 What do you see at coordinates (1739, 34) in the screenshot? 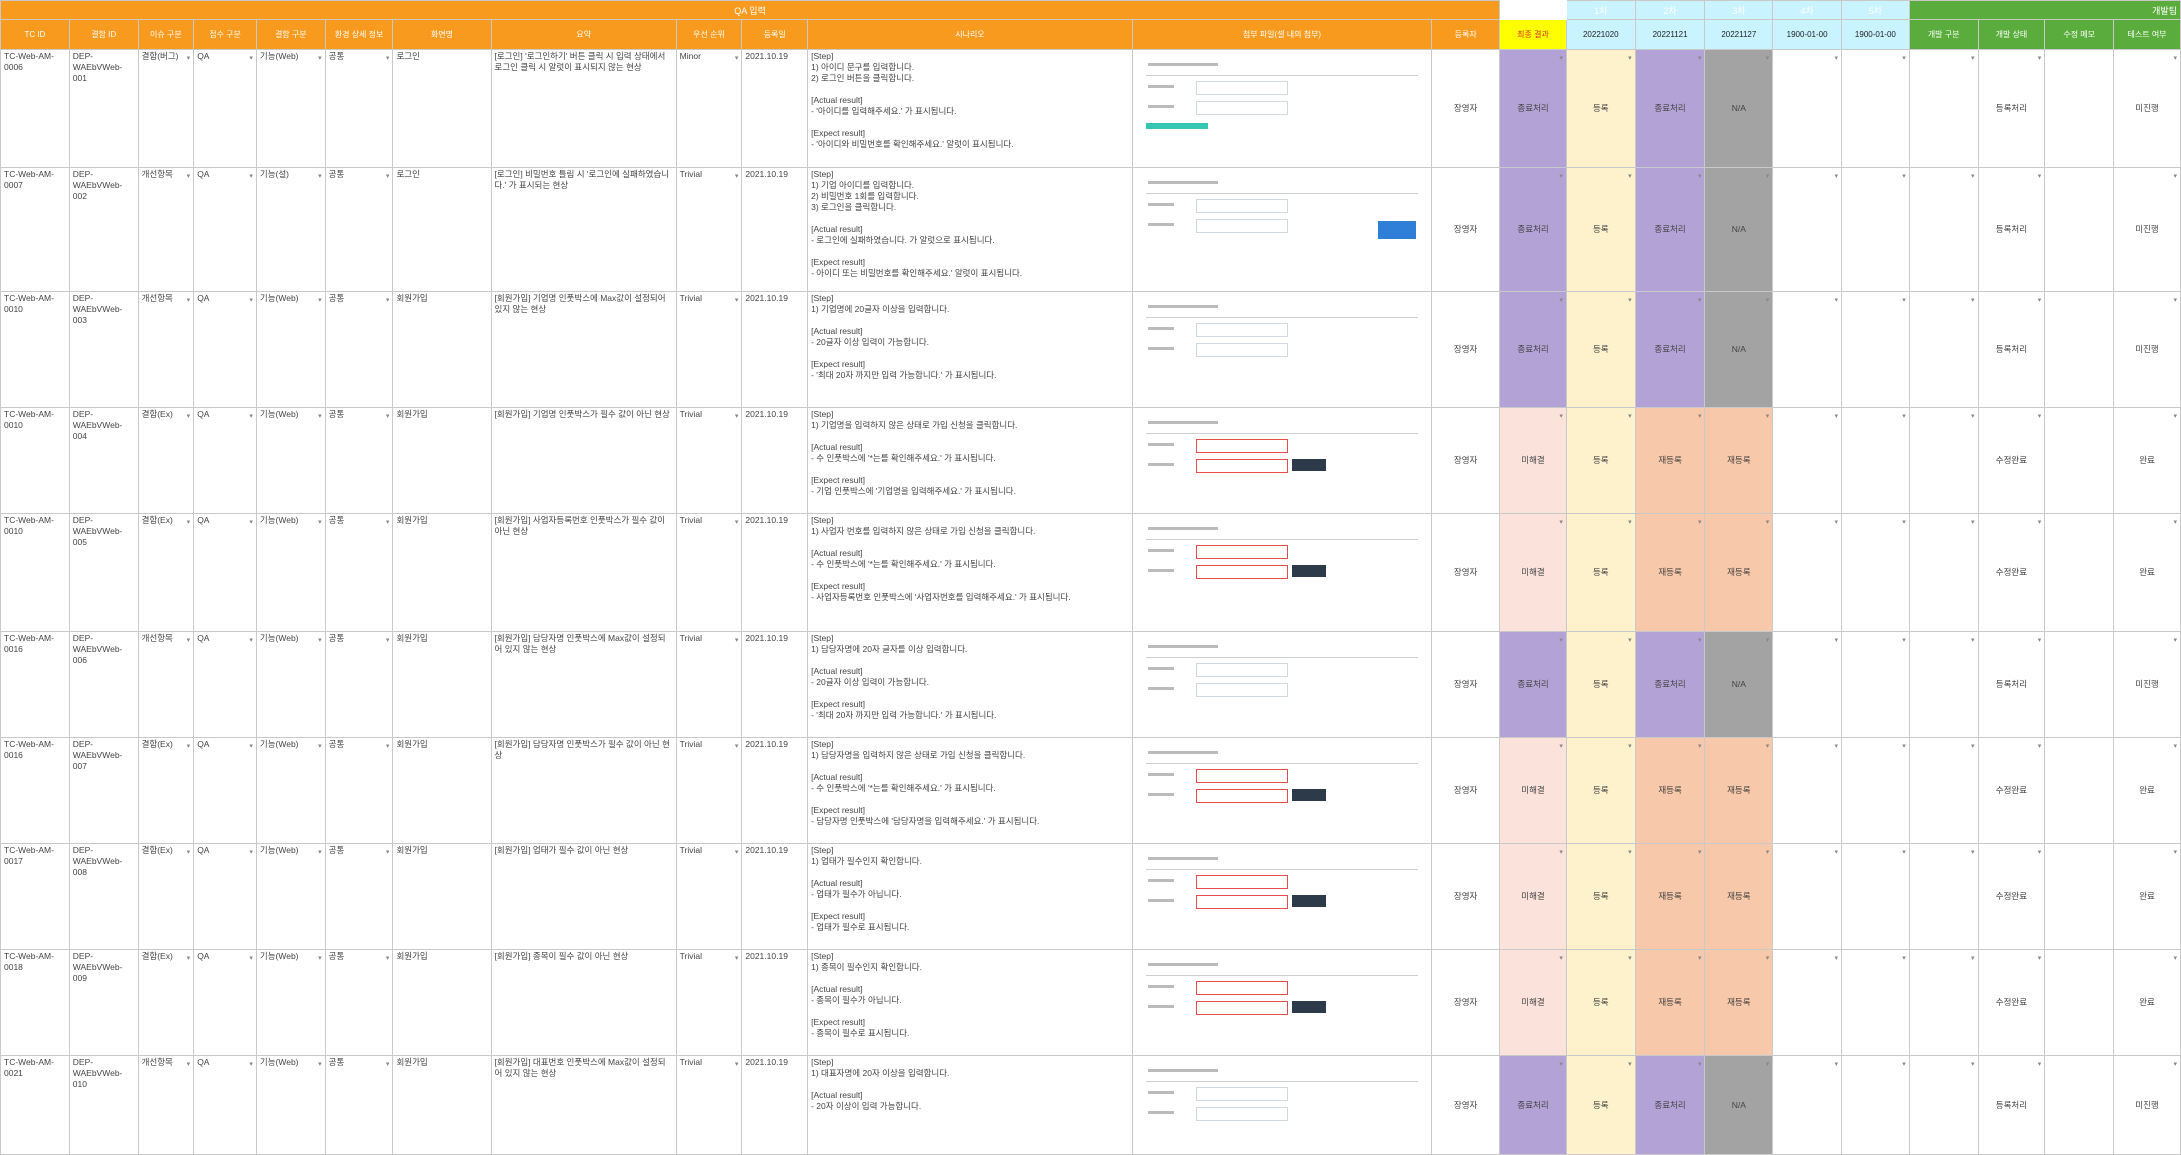
I see `col-date3: 20221127` at bounding box center [1739, 34].